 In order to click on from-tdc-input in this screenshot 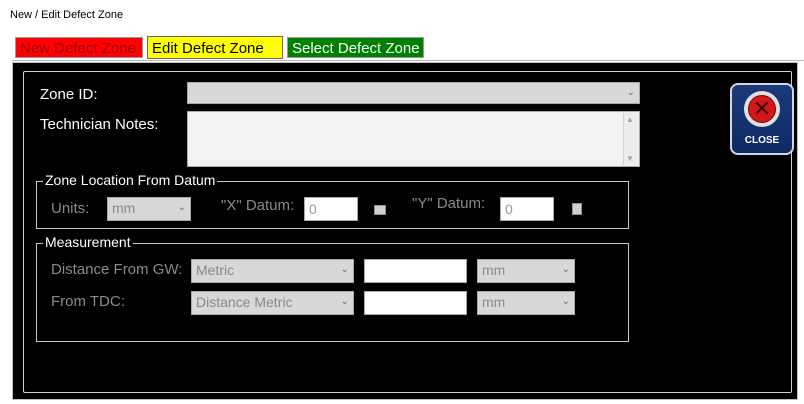, I will do `click(415, 303)`.